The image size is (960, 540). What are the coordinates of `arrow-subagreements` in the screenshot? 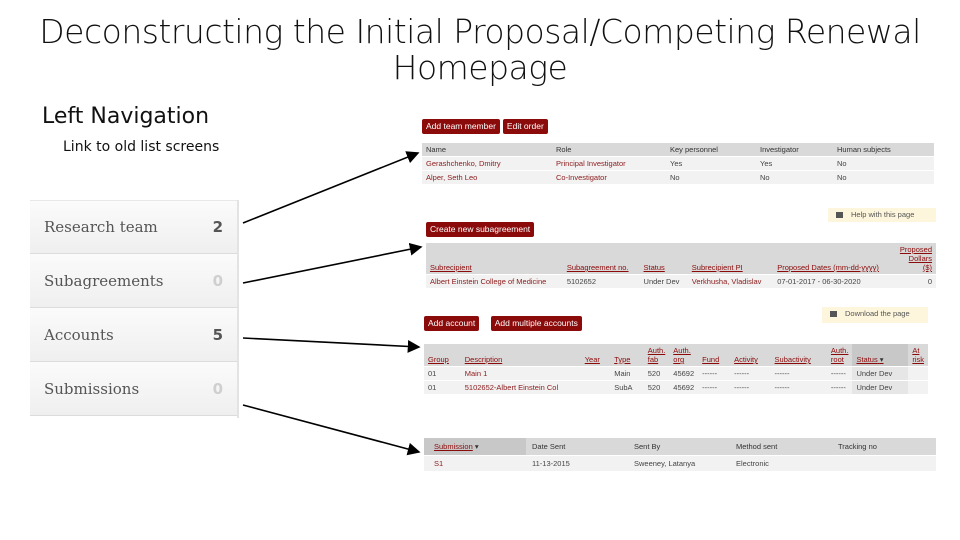 It's located at (332, 263).